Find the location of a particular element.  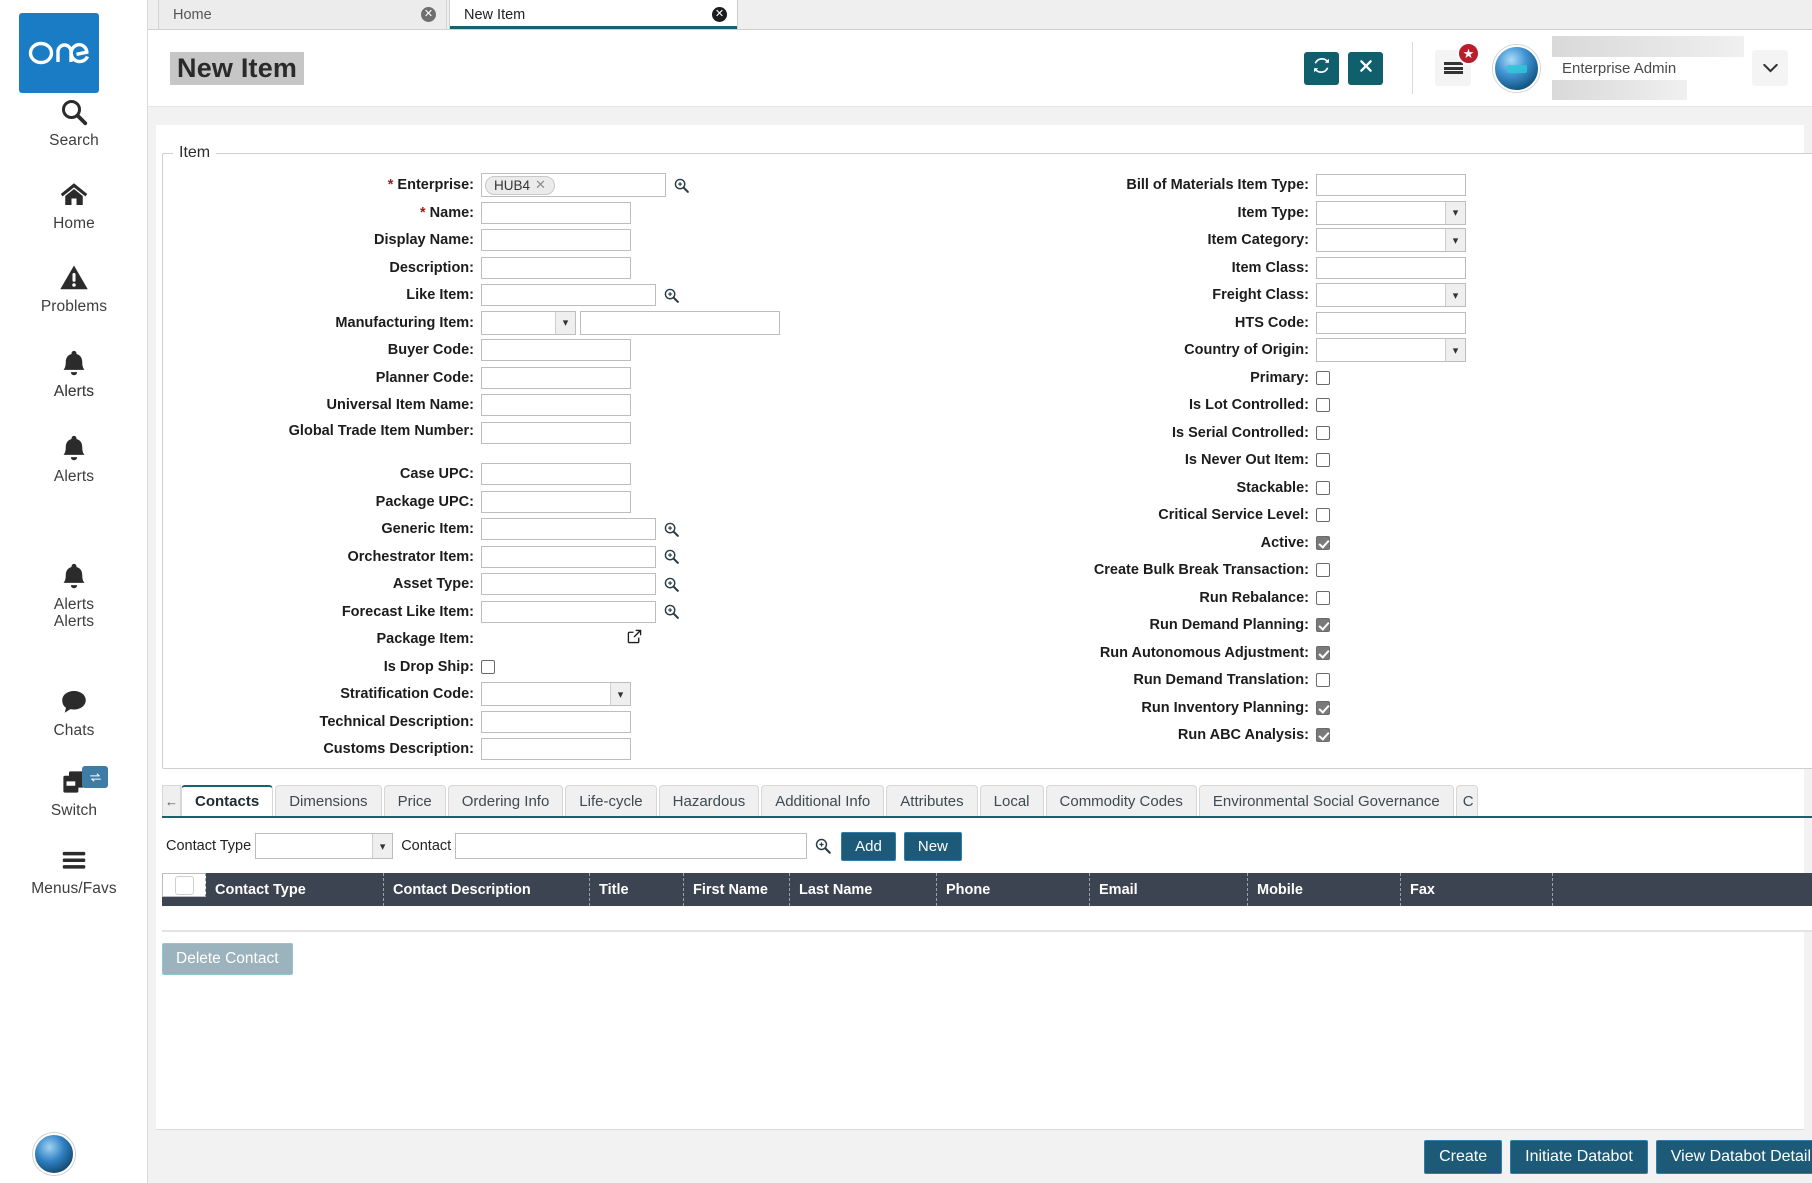

window-tab-new-item: New Item ✕ is located at coordinates (593, 14).